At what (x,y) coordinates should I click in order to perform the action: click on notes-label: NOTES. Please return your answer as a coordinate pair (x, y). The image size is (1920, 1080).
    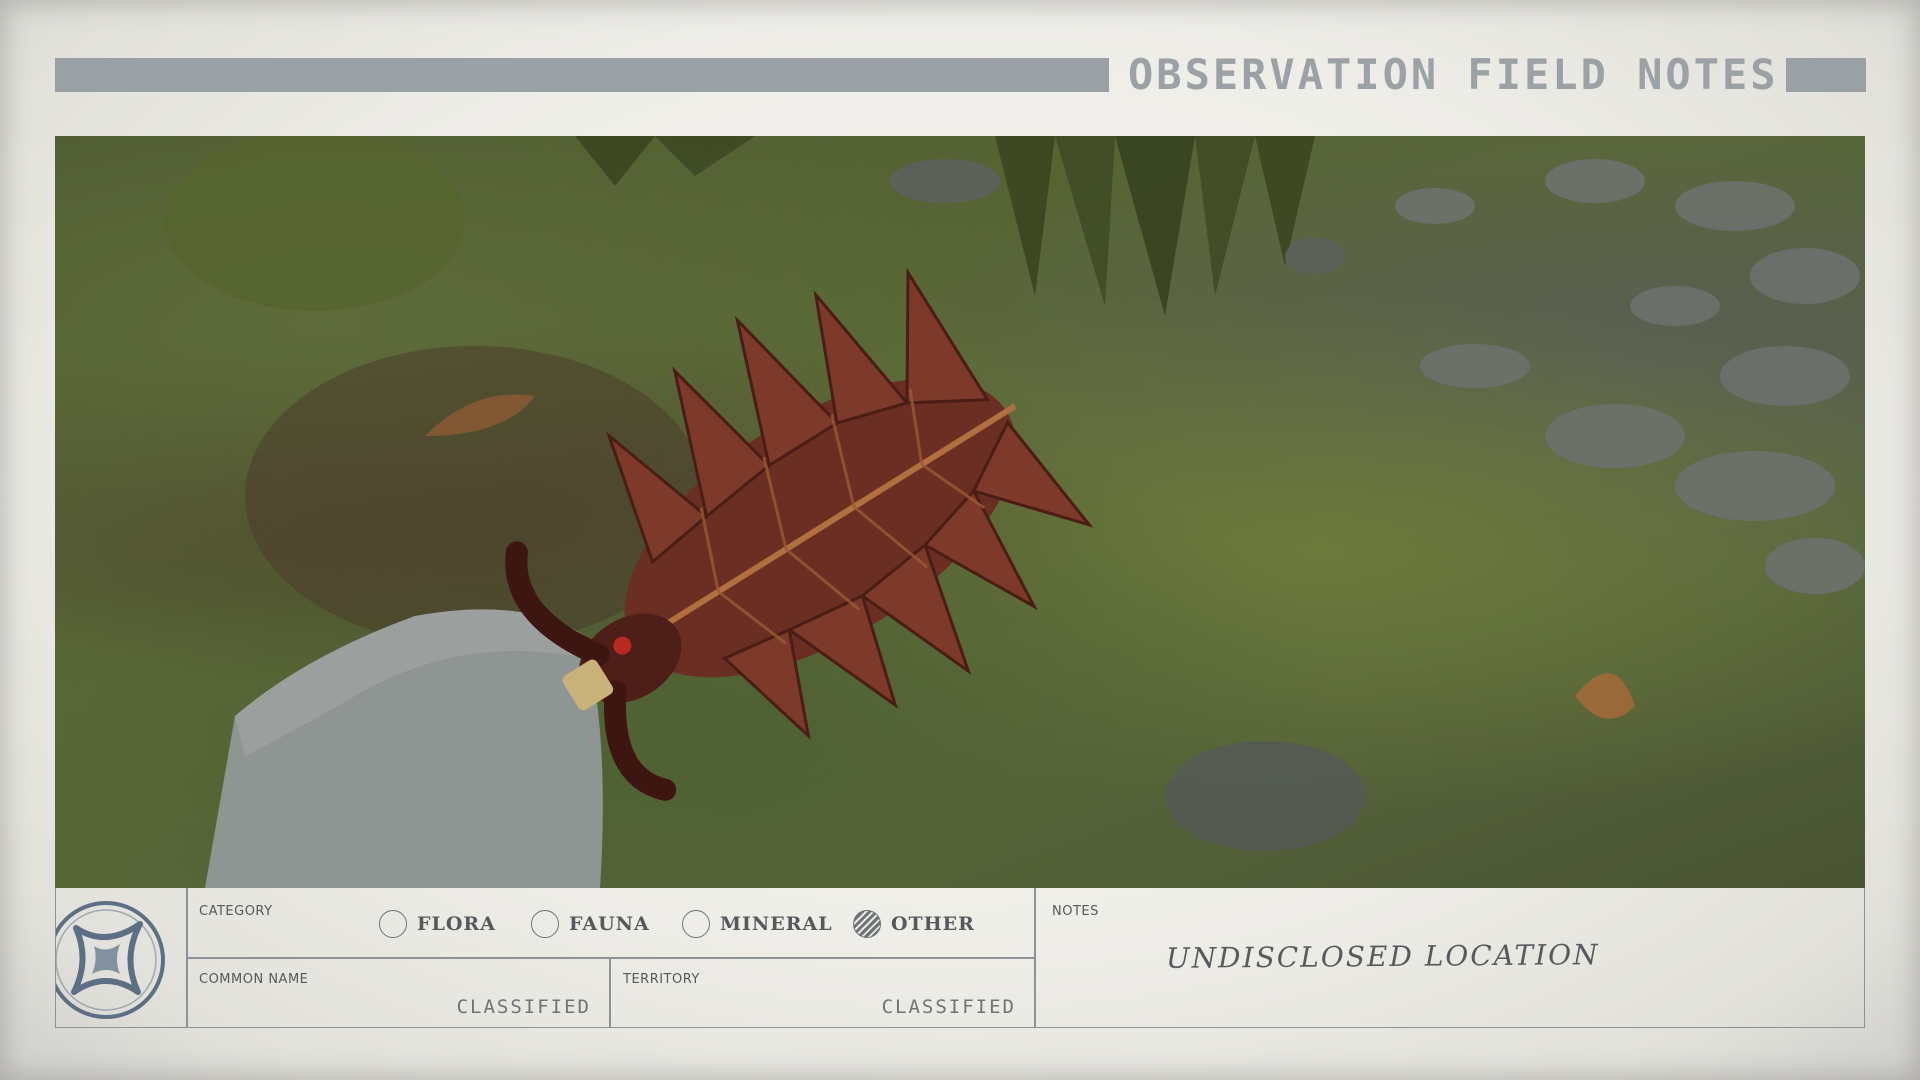
    Looking at the image, I should click on (1075, 911).